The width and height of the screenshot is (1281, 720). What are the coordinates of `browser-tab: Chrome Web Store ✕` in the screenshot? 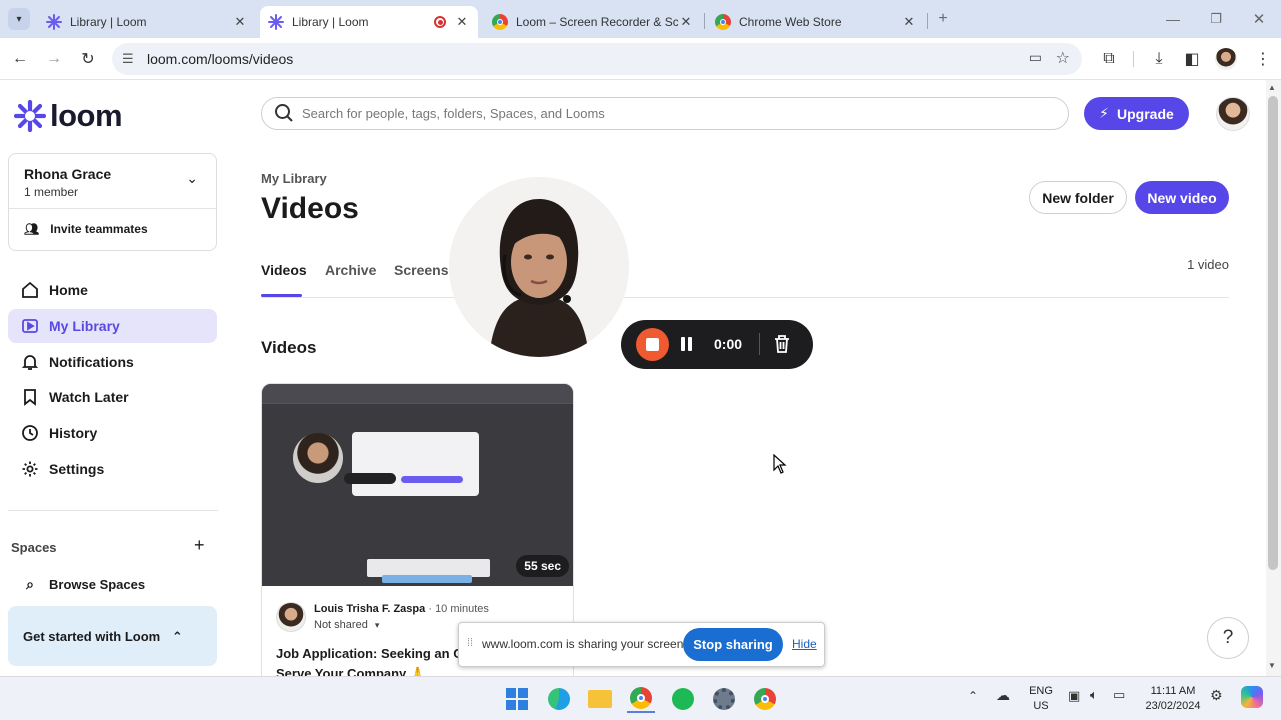 It's located at (816, 22).